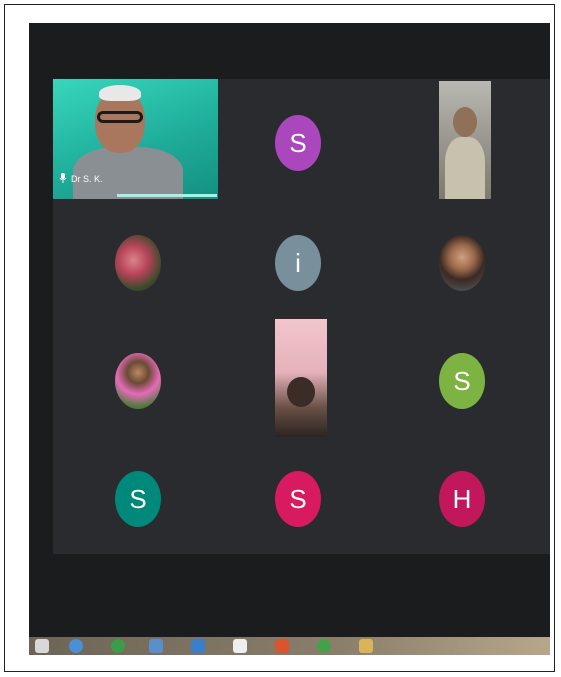  I want to click on window-icon, so click(156, 646).